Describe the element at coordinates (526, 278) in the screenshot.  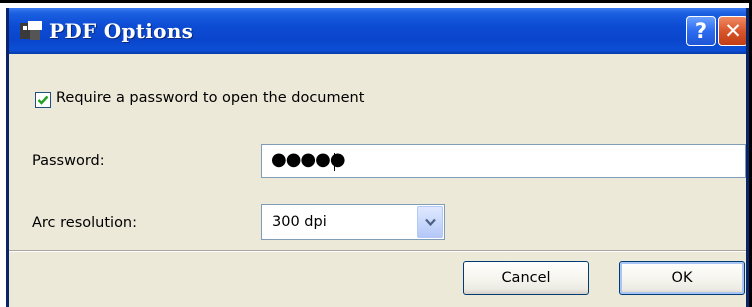
I see `cancel-button: Cancel` at that location.